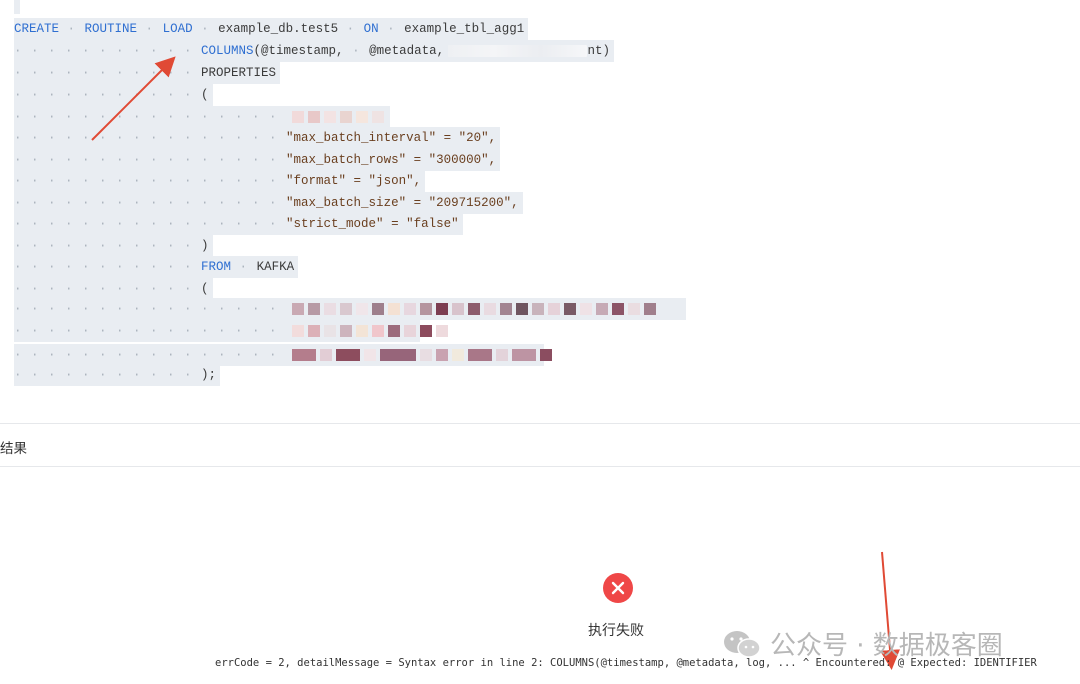 The image size is (1080, 684). Describe the element at coordinates (598, 51) in the screenshot. I see `columns-arg-tail: nt)` at that location.